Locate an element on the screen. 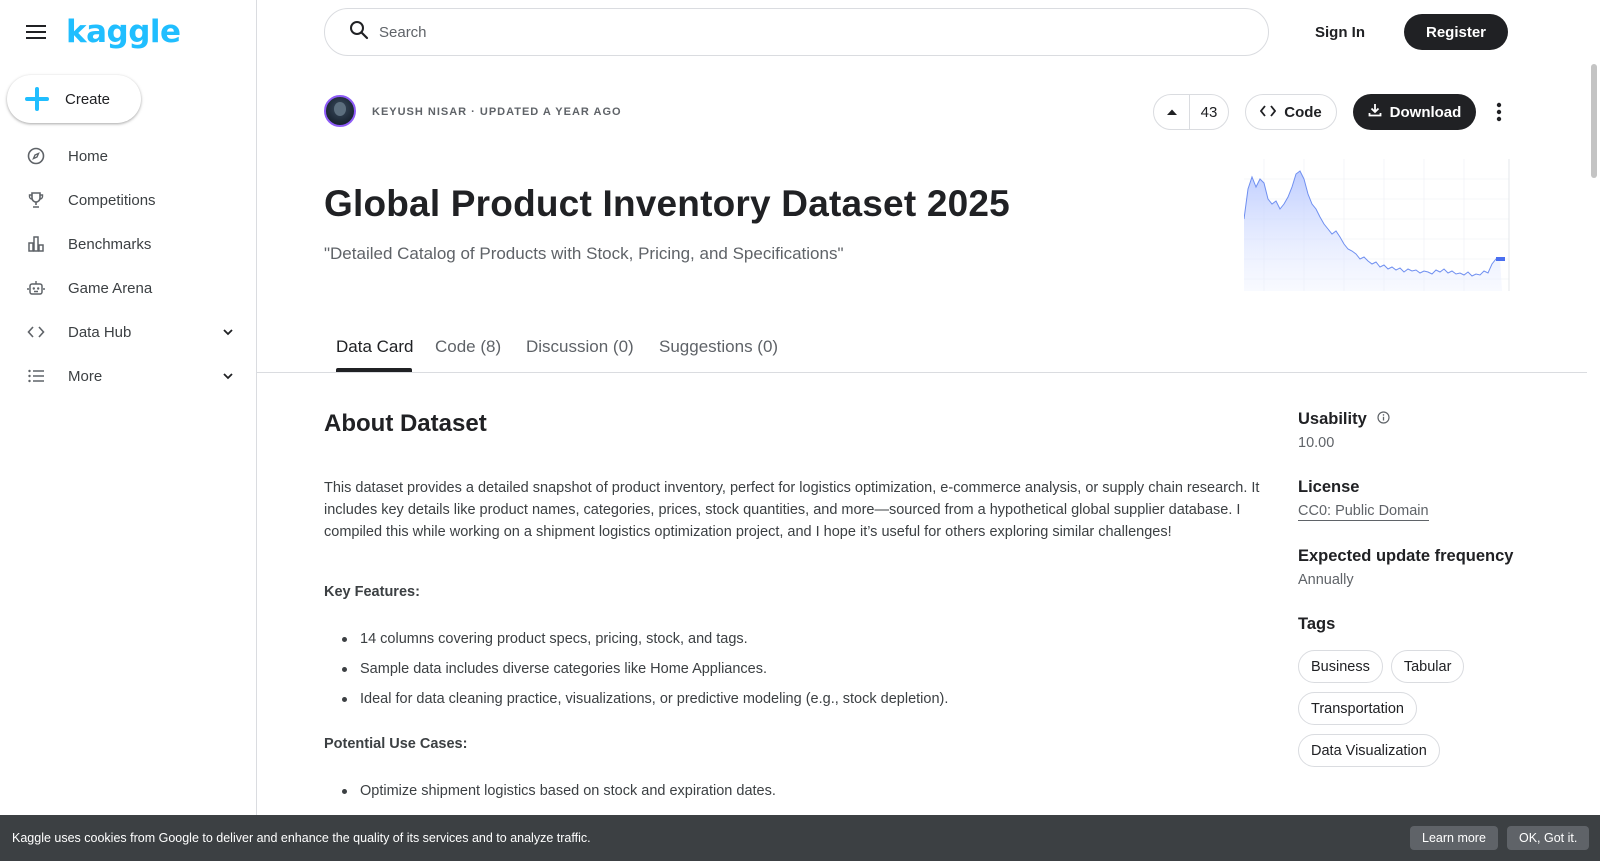 Image resolution: width=1600 pixels, height=861 pixels. sidebar-item-competitions: Competitions is located at coordinates (128, 200).